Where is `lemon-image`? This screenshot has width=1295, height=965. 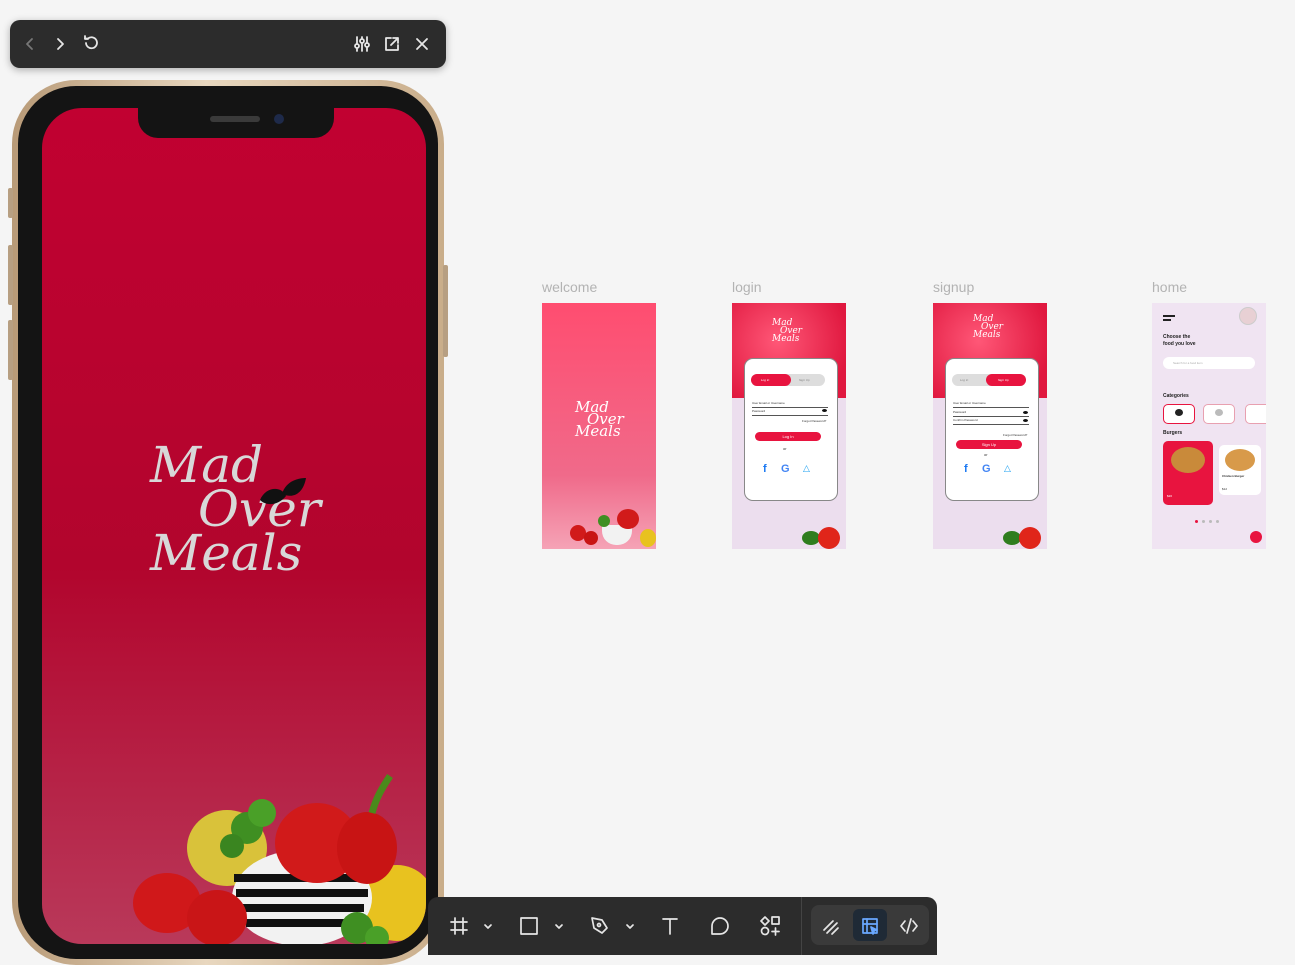
lemon-image is located at coordinates (648, 538).